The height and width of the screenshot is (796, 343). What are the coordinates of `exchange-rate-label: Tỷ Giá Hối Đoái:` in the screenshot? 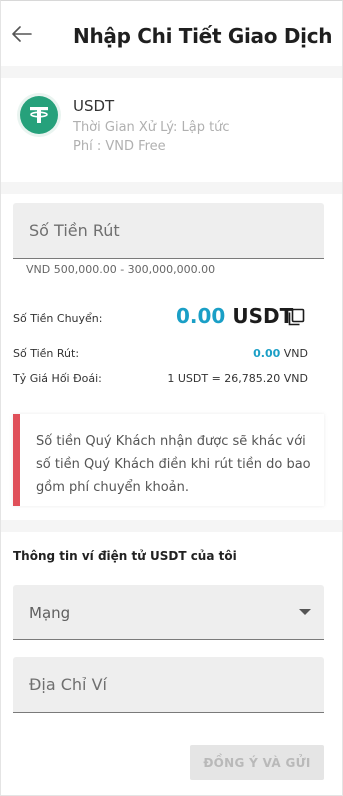 It's located at (57, 378).